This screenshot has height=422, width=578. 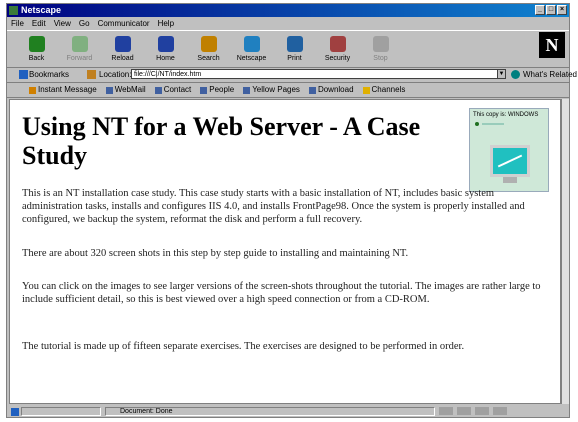 I want to click on search-button: Search, so click(x=208, y=48).